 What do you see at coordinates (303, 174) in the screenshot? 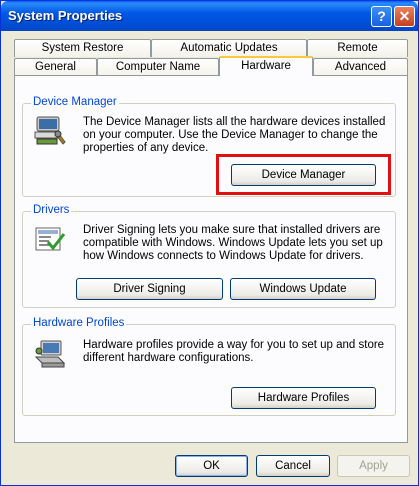
I see `highlight-box` at bounding box center [303, 174].